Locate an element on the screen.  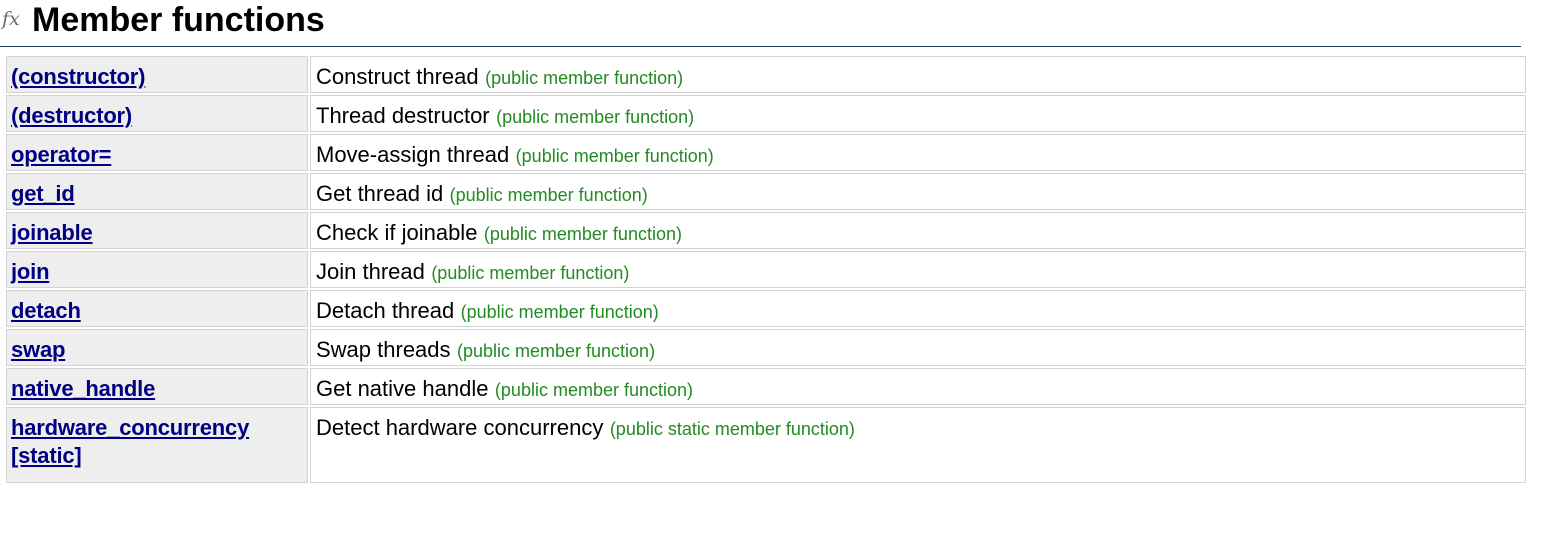
join-link: join is located at coordinates (30, 272).